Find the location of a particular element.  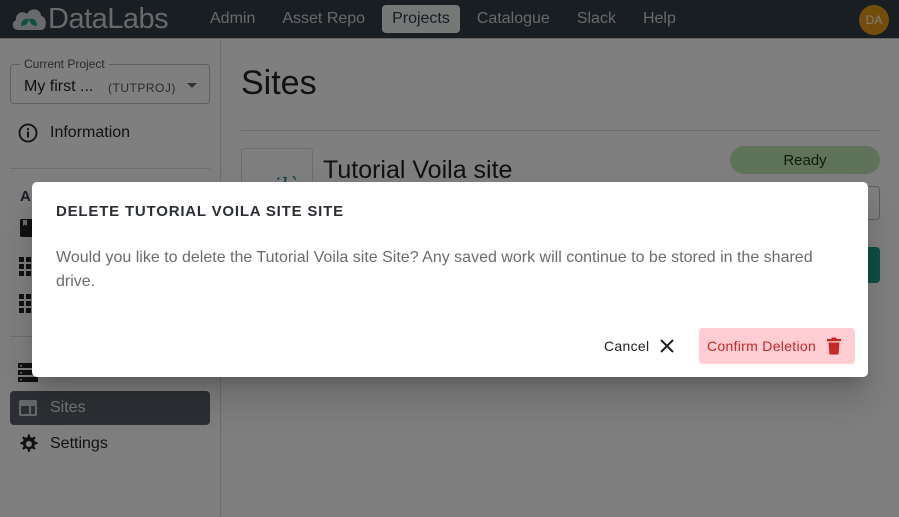

cancel-button: Cancel is located at coordinates (639, 346).